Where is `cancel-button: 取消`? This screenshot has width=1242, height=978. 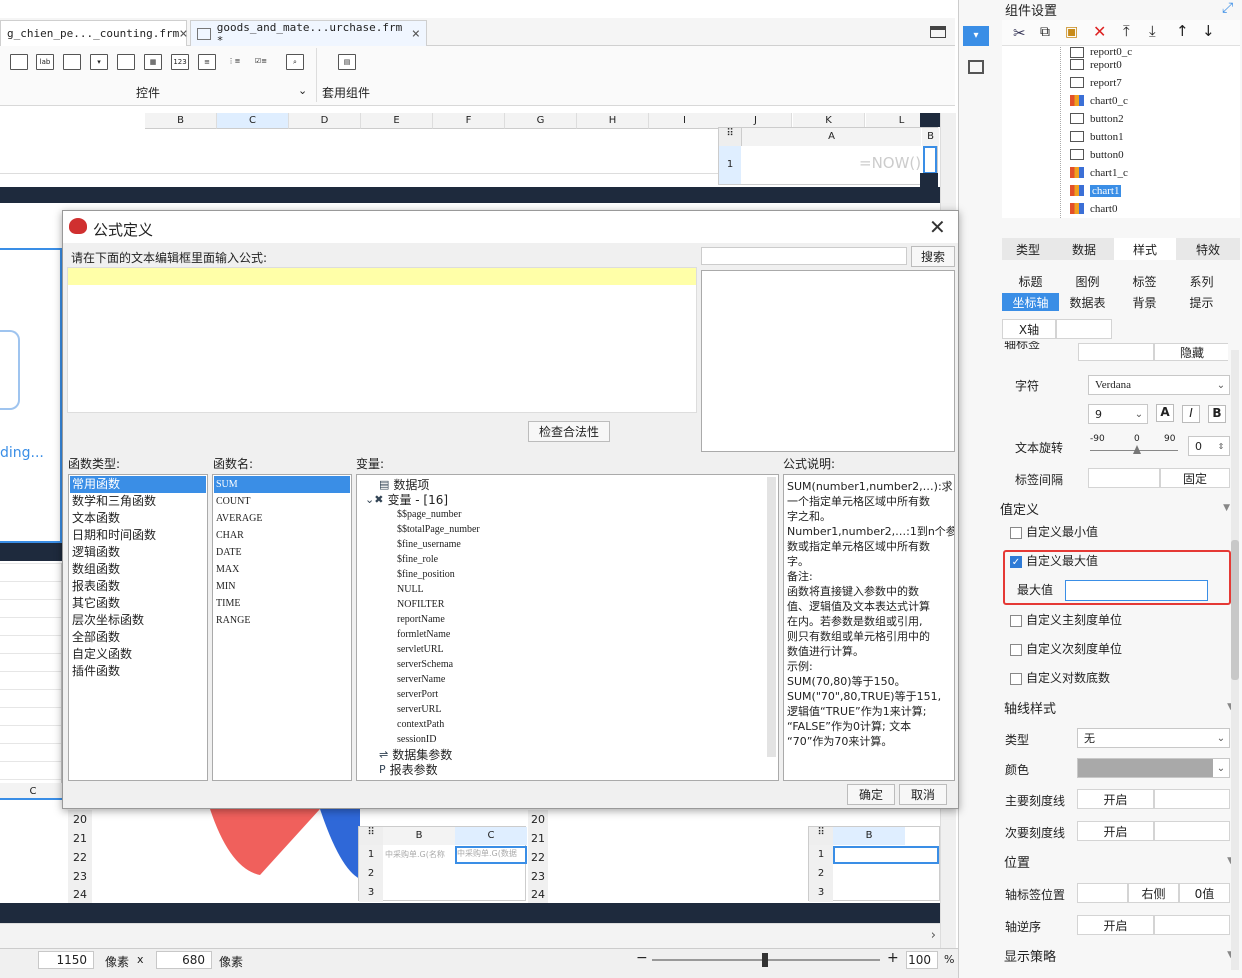 cancel-button: 取消 is located at coordinates (923, 794).